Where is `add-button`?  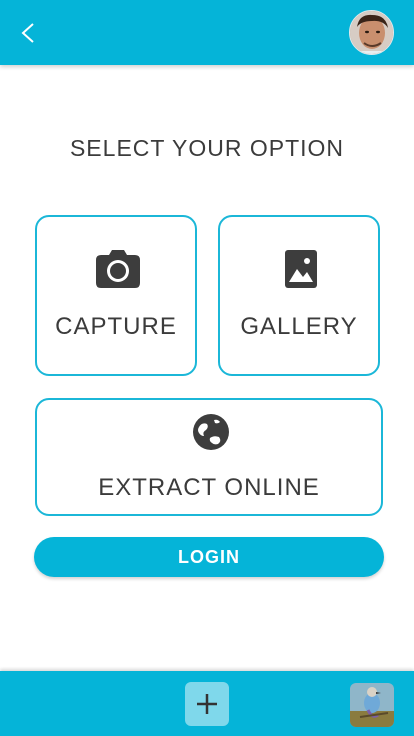
add-button is located at coordinates (207, 704).